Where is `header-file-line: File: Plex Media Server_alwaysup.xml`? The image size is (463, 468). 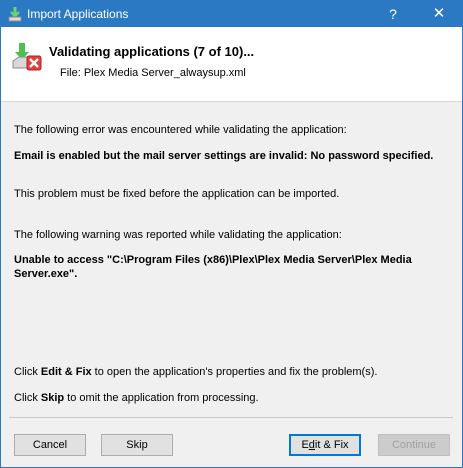
header-file-line: File: Plex Media Server_alwaysup.xml is located at coordinates (153, 73).